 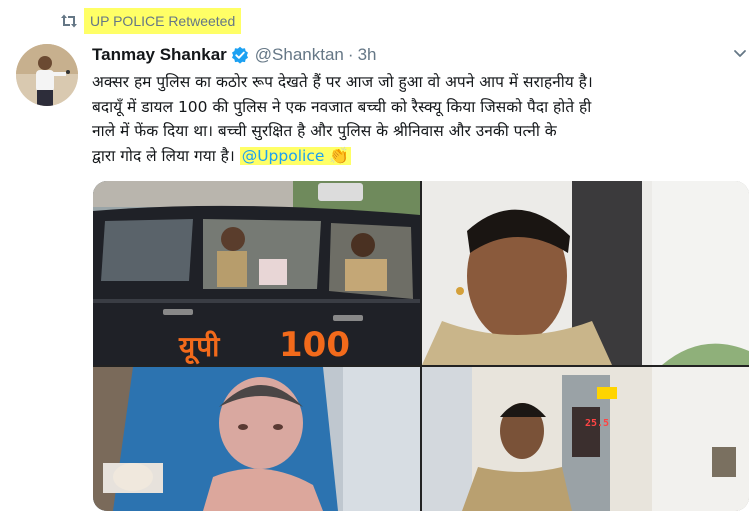 What do you see at coordinates (417, 156) in the screenshot?
I see `tweet-text-line-last: द्वारा गोद ले लिया गया है। @Uppolice 👏` at bounding box center [417, 156].